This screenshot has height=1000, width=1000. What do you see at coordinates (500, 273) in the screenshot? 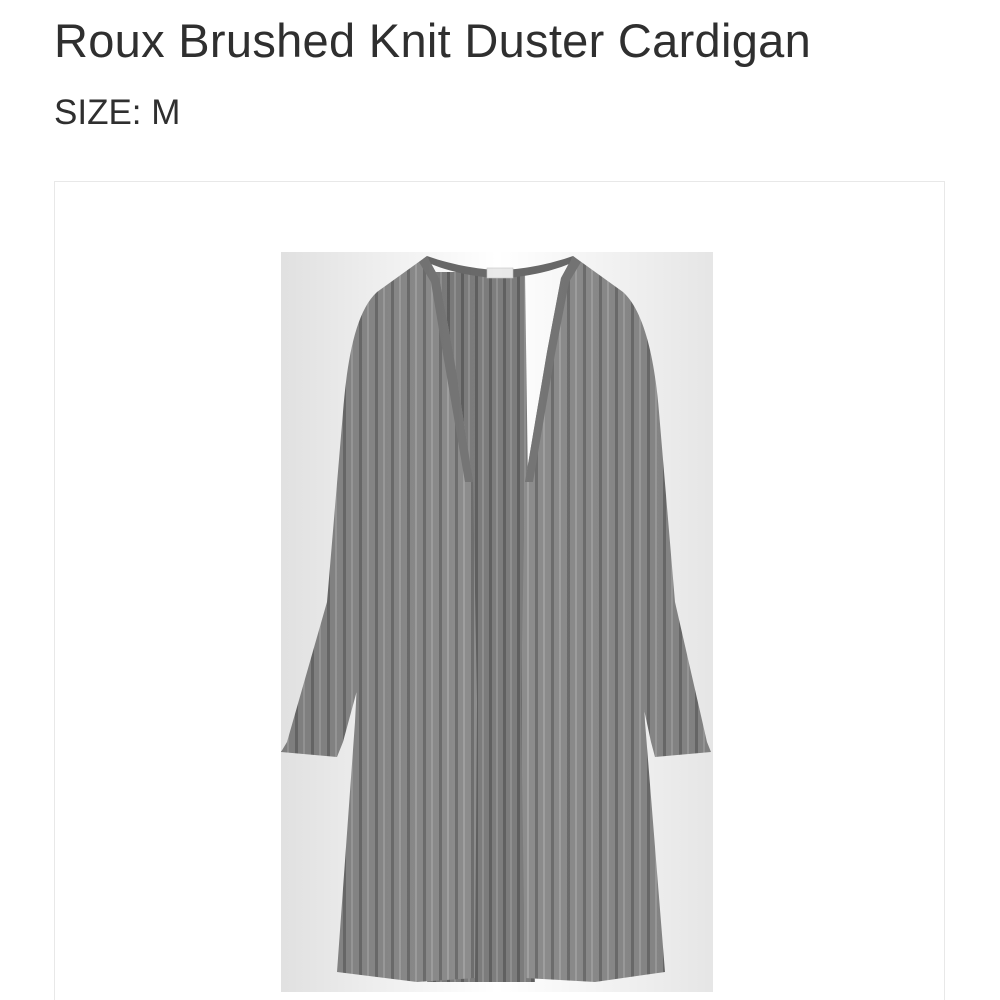
I see `brand-tag` at bounding box center [500, 273].